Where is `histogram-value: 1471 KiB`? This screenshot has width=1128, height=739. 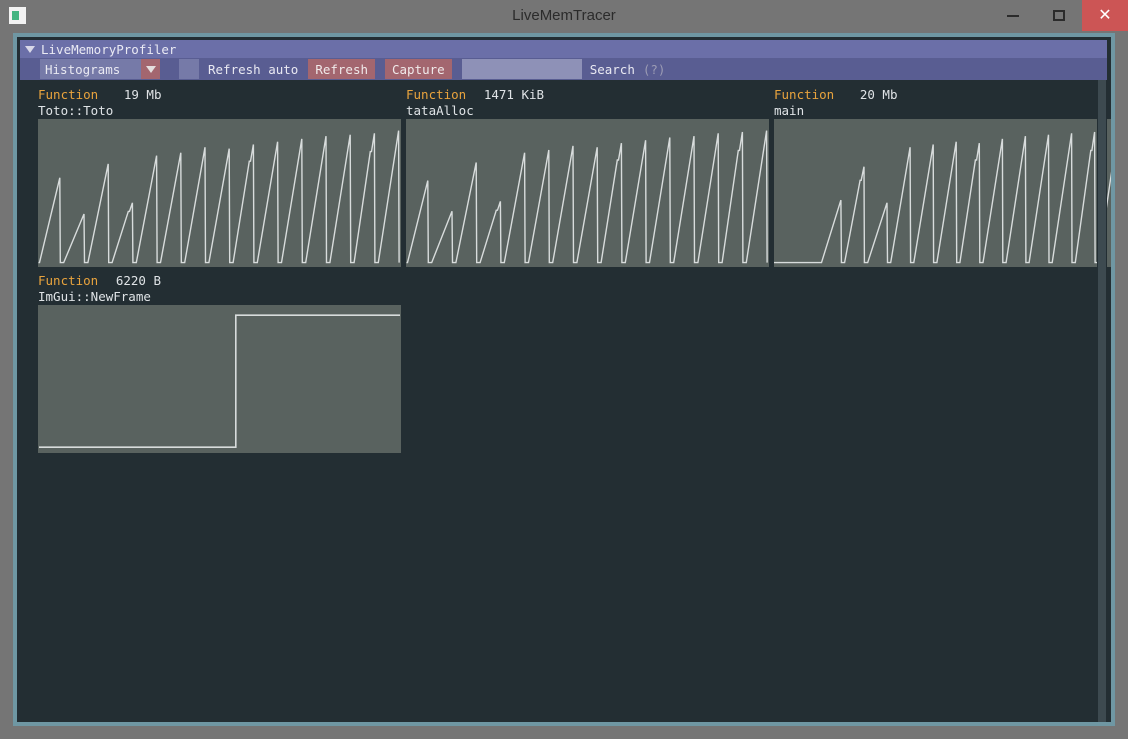 histogram-value: 1471 KiB is located at coordinates (514, 94).